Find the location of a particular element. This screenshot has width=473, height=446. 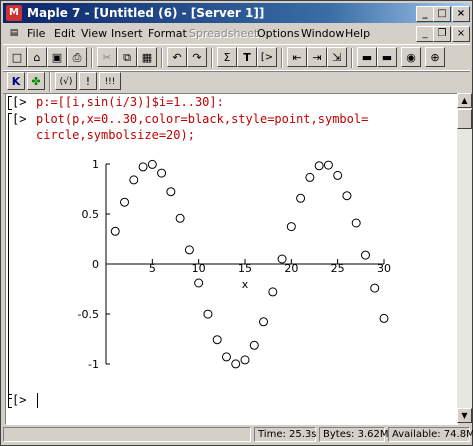

maple-app-icon: M is located at coordinates (14, 13).